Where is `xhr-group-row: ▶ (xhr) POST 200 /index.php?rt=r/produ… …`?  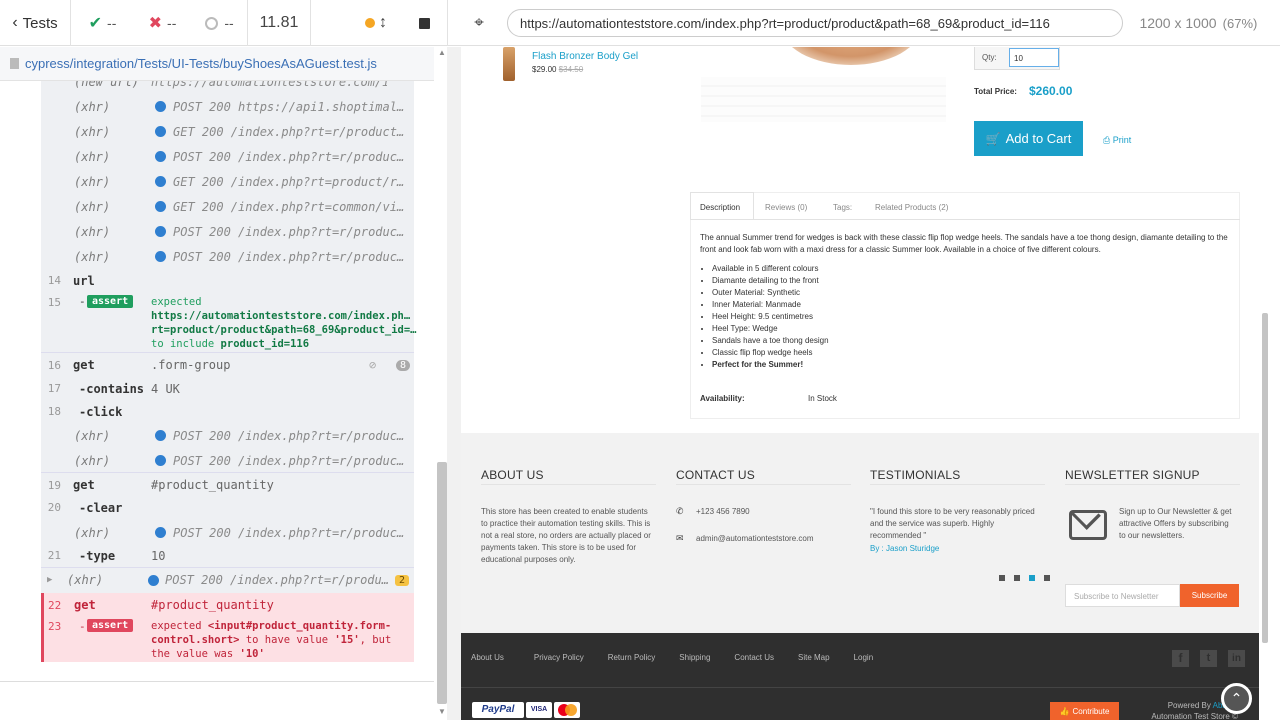 xhr-group-row: ▶ (xhr) POST 200 /index.php?rt=r/produ… … is located at coordinates (227, 579).